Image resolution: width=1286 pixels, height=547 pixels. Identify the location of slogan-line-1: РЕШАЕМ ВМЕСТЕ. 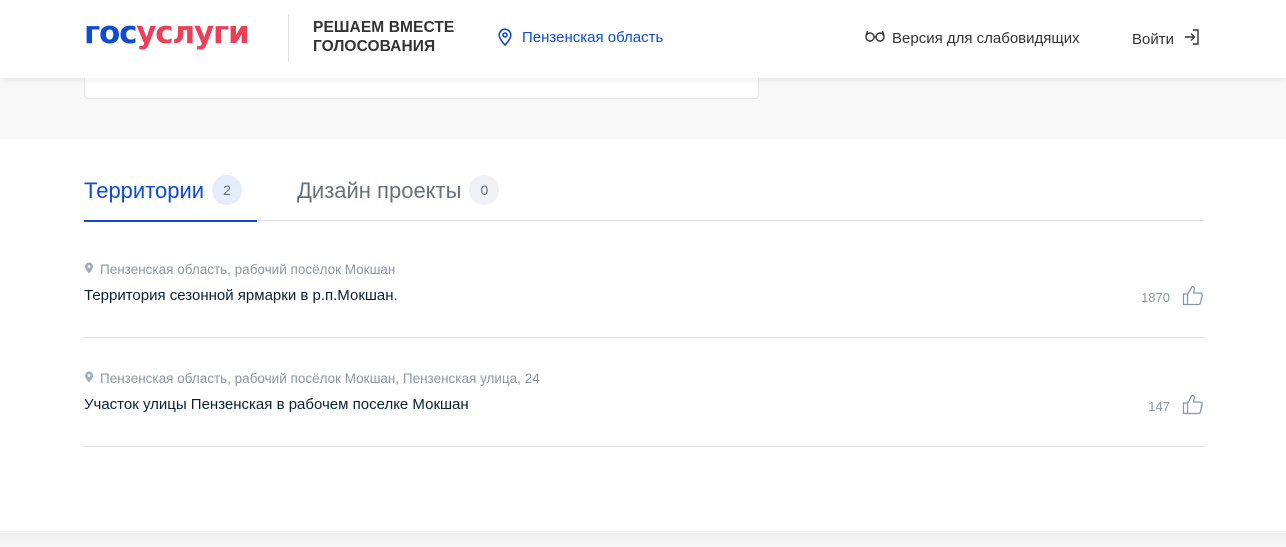
(384, 27).